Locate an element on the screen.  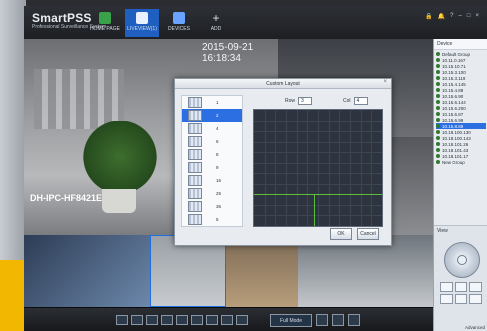
device-tree-label: 10.18.101.17 is located at coordinates (455, 156).